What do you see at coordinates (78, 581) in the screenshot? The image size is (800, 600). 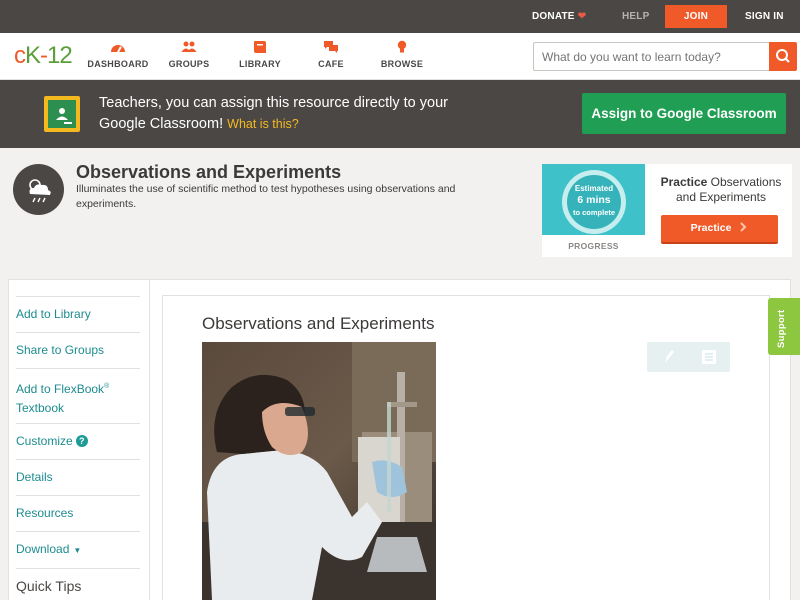 I see `quick-tips-heading: Quick Tips` at bounding box center [78, 581].